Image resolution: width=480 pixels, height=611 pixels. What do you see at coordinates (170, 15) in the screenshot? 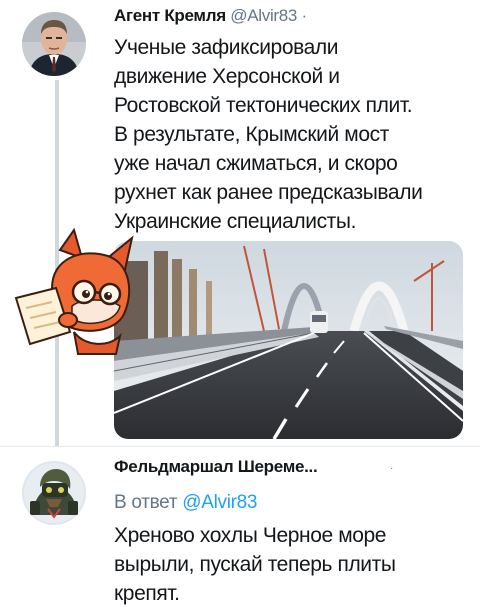
I see `author-name: Агент Кремля` at bounding box center [170, 15].